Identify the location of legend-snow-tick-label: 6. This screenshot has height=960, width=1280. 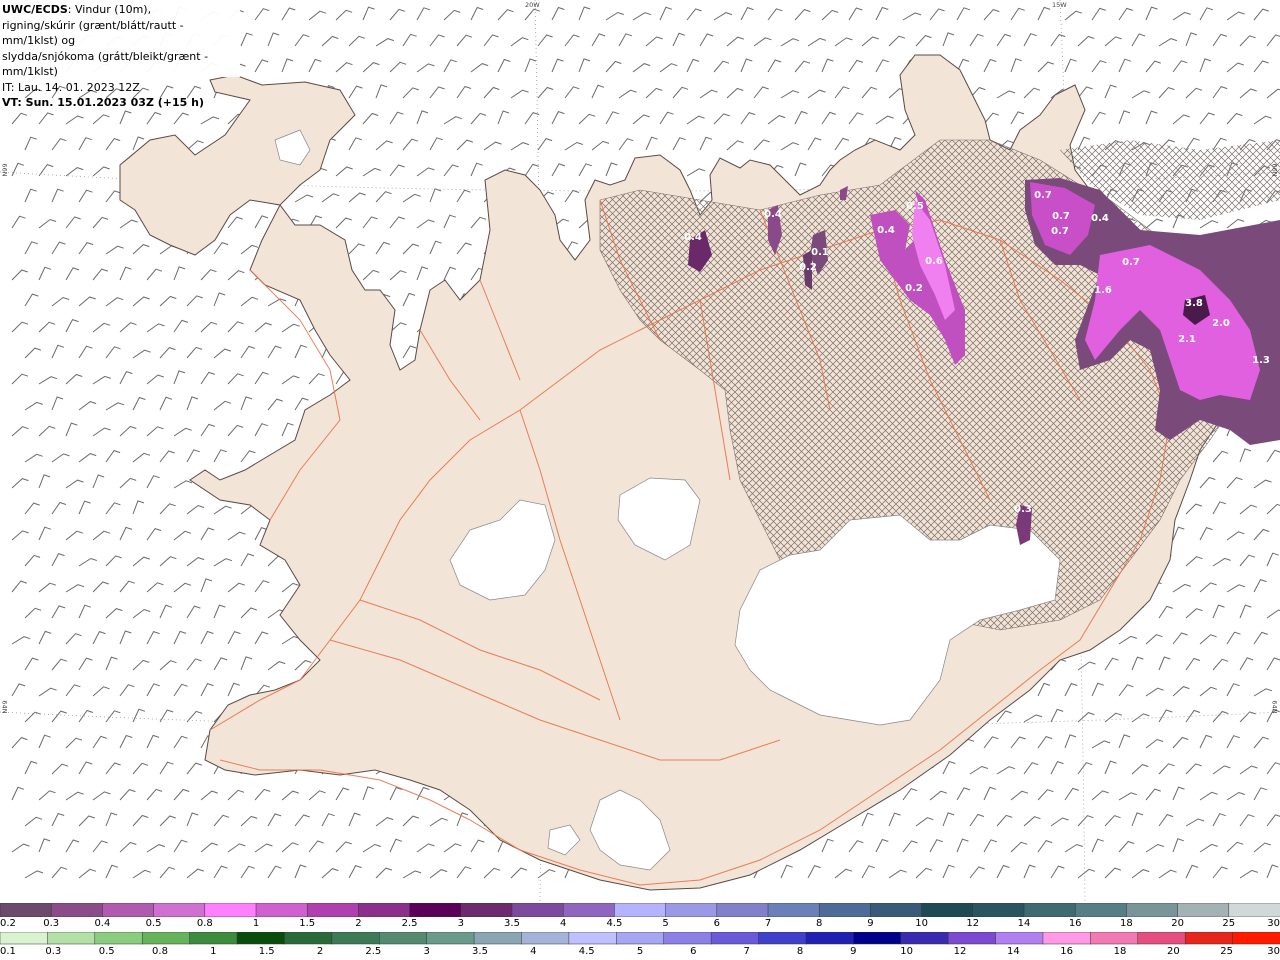
(716, 923).